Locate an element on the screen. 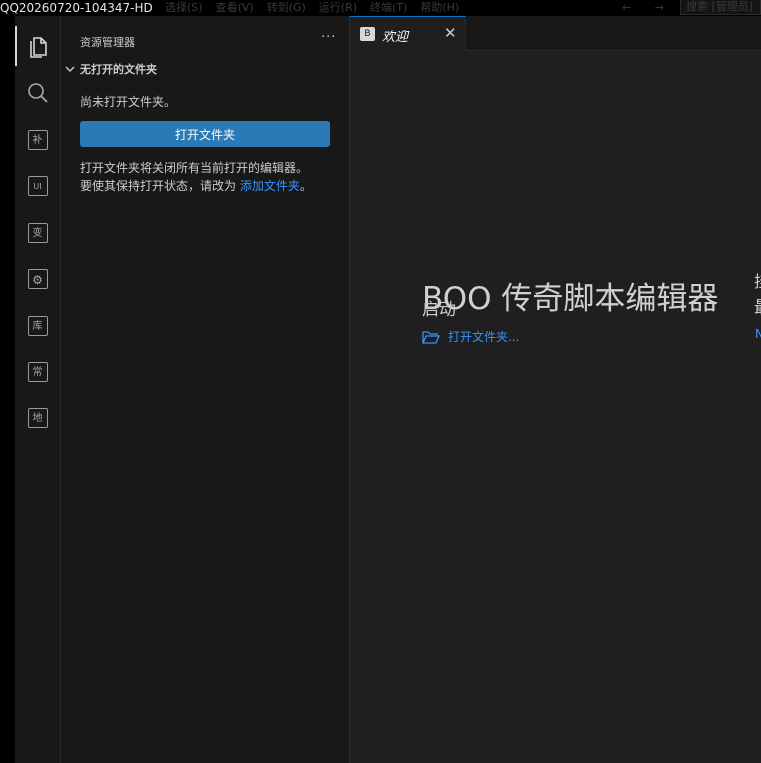 This screenshot has height=763, width=761. close-icon: ✕ is located at coordinates (450, 33).